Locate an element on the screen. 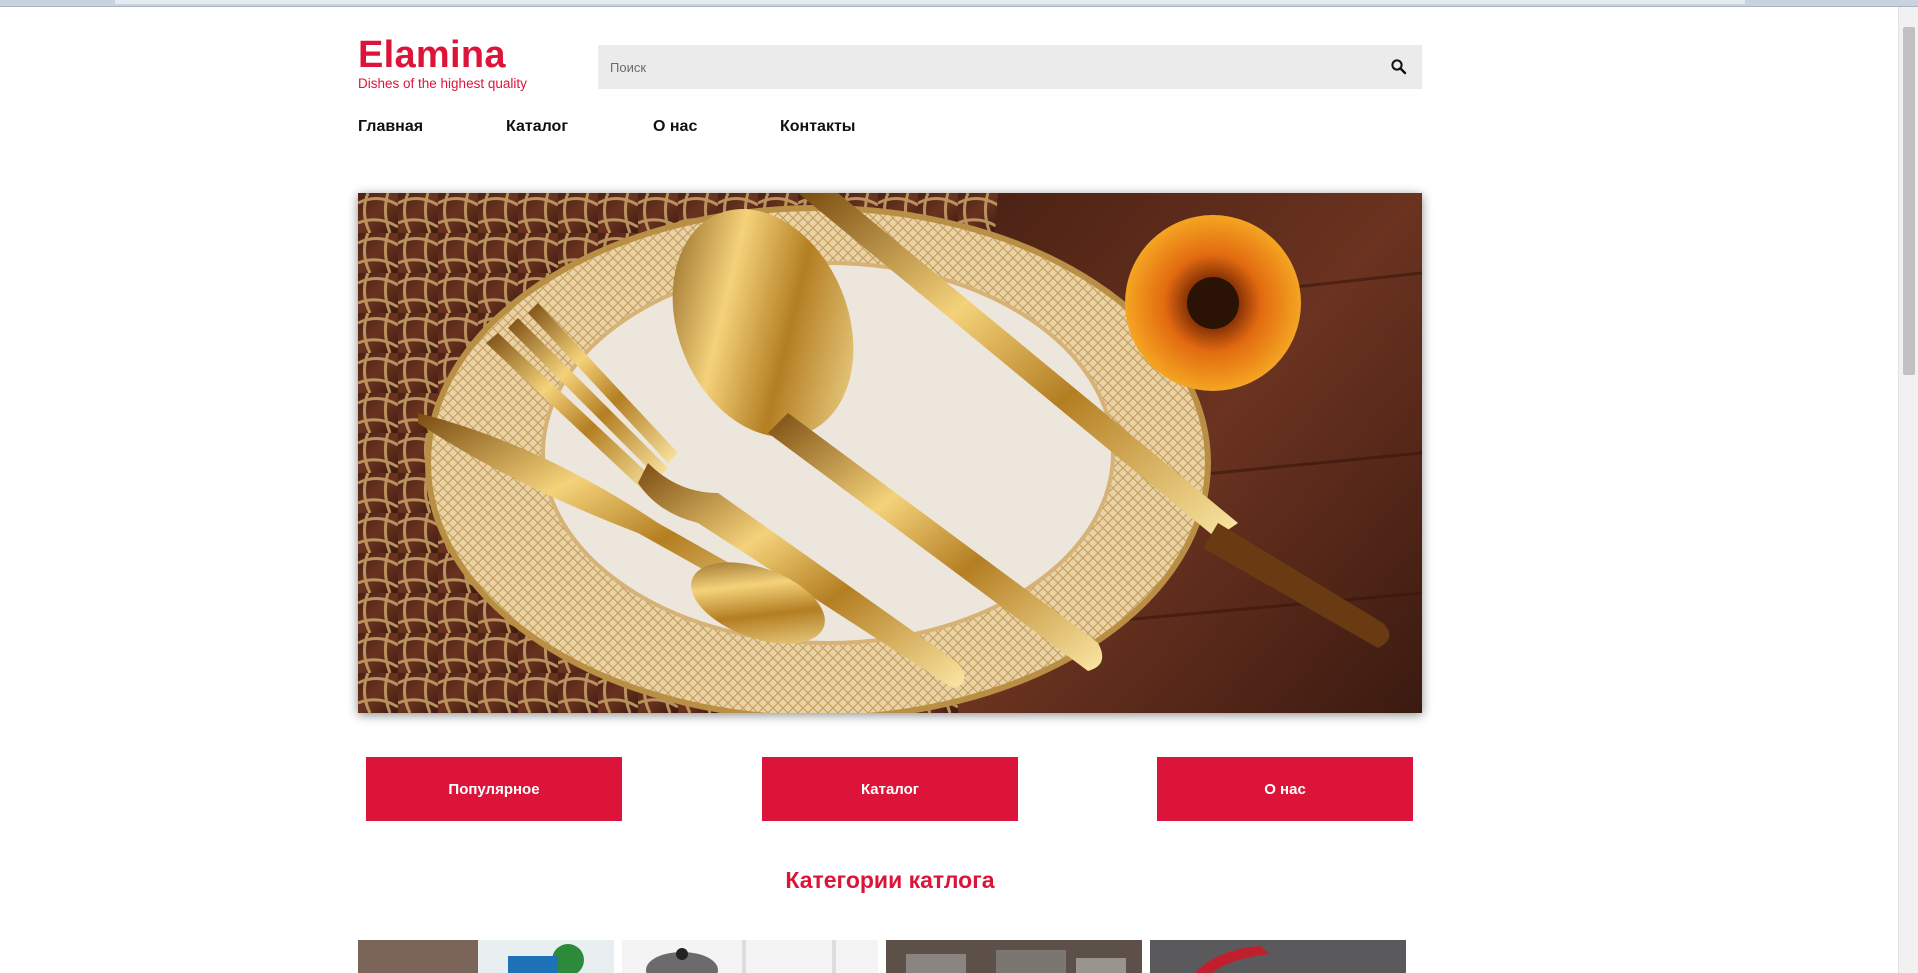 The image size is (1918, 973). catalog-button: Каталог is located at coordinates (890, 789).